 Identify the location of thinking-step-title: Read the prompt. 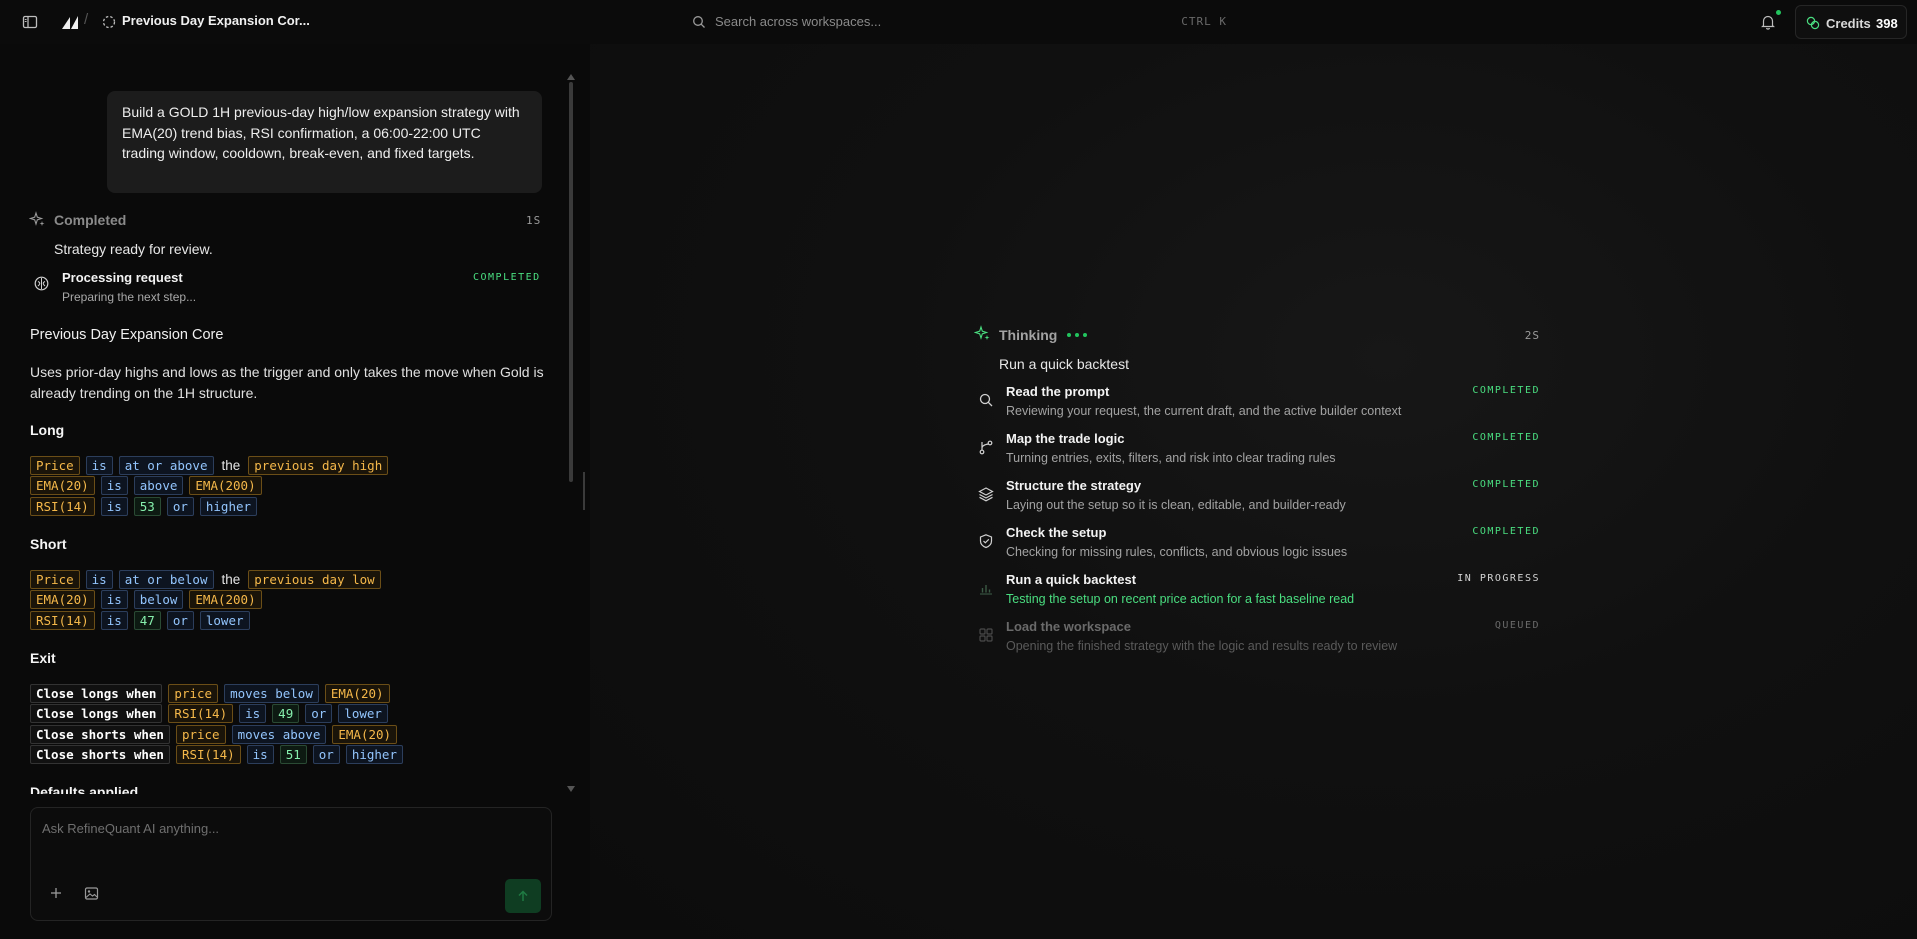
(1058, 391).